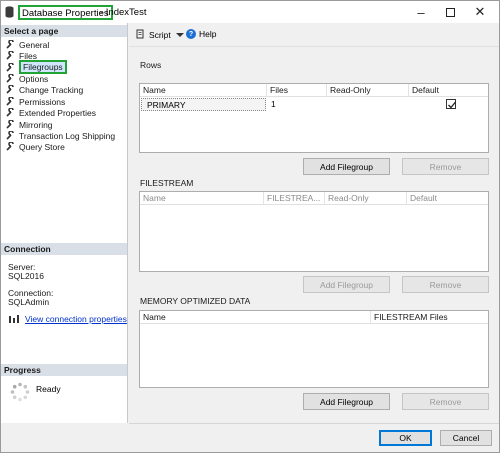 The image size is (500, 453). I want to click on close-button: ✕, so click(480, 12).